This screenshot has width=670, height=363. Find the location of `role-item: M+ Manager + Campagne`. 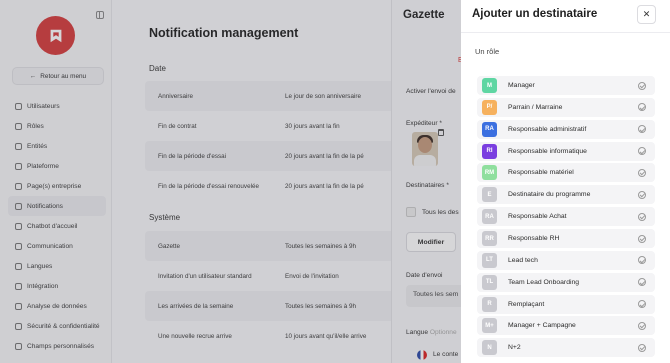

role-item: M+ Manager + Campagne is located at coordinates (566, 326).